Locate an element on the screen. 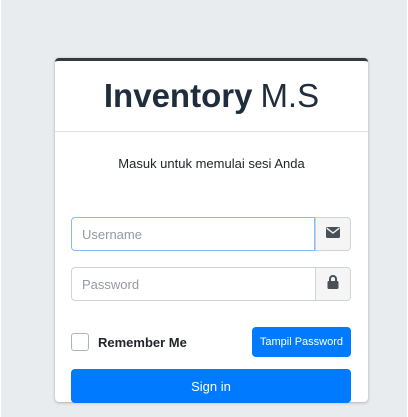 This screenshot has width=408, height=417. username-group is located at coordinates (211, 234).